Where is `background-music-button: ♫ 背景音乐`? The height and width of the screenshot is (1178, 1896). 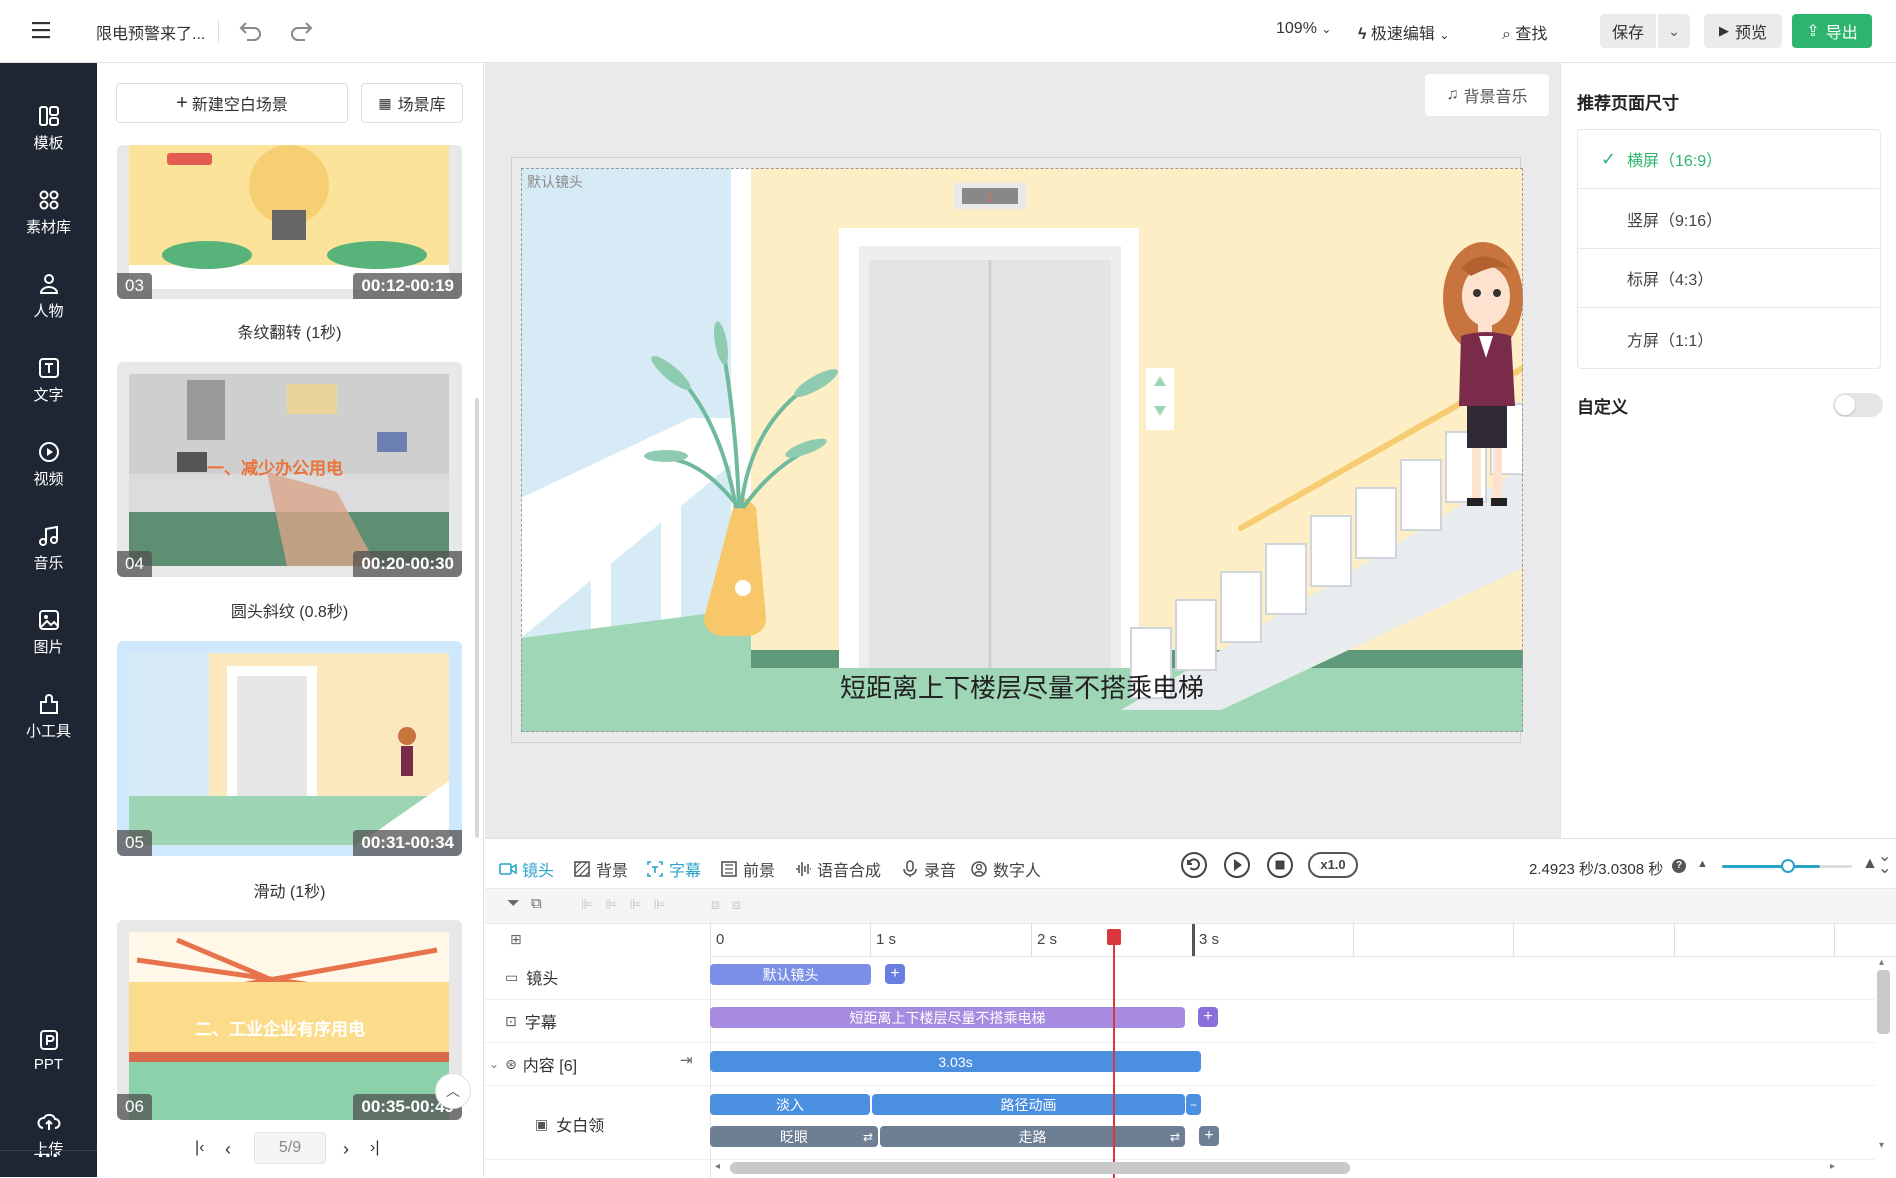 background-music-button: ♫ 背景音乐 is located at coordinates (1487, 95).